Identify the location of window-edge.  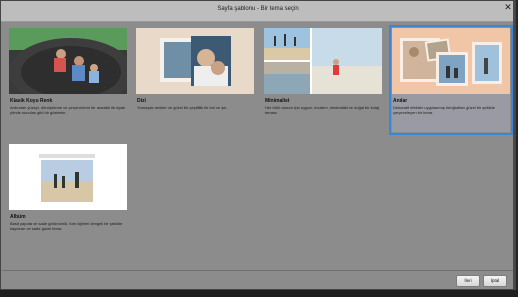
(514, 146).